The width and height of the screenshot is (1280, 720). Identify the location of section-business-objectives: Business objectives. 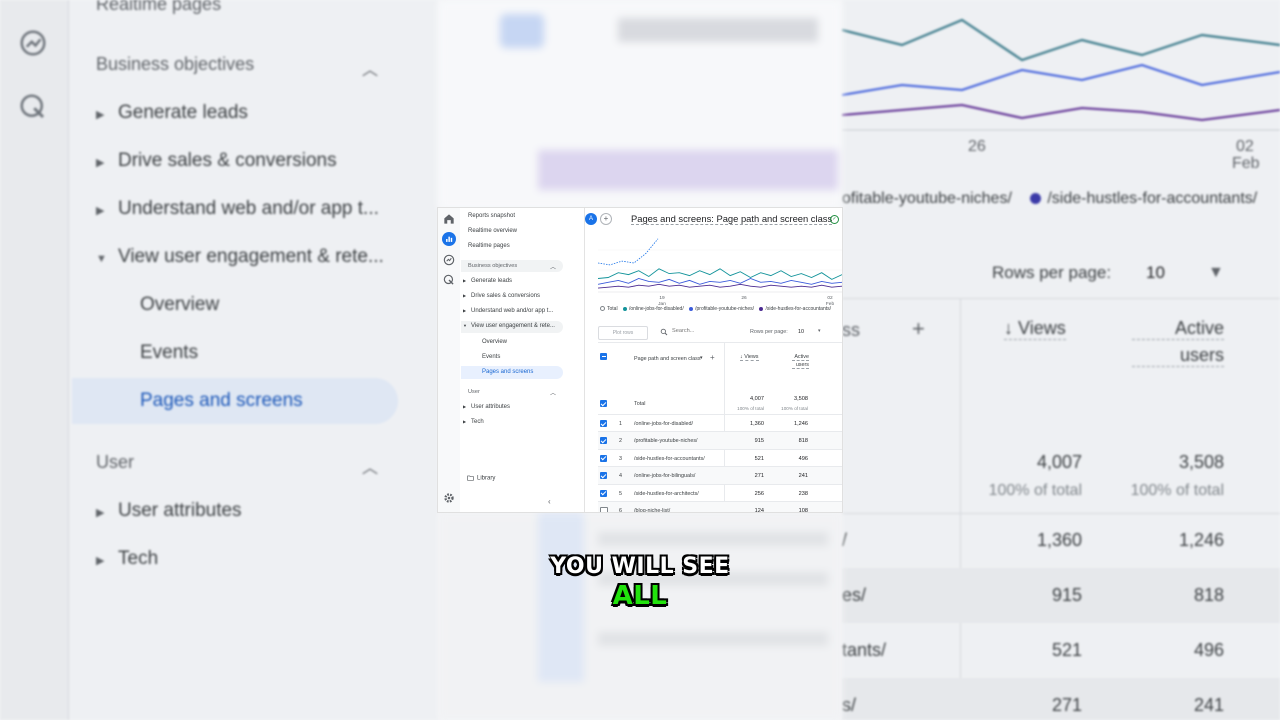
(492, 266).